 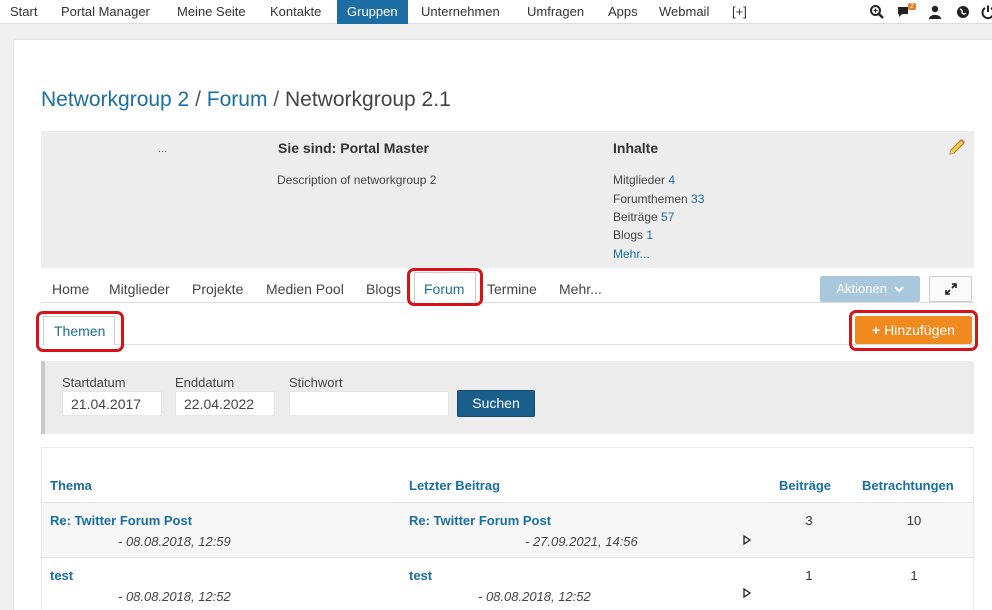 What do you see at coordinates (963, 12) in the screenshot?
I see `globe-icon` at bounding box center [963, 12].